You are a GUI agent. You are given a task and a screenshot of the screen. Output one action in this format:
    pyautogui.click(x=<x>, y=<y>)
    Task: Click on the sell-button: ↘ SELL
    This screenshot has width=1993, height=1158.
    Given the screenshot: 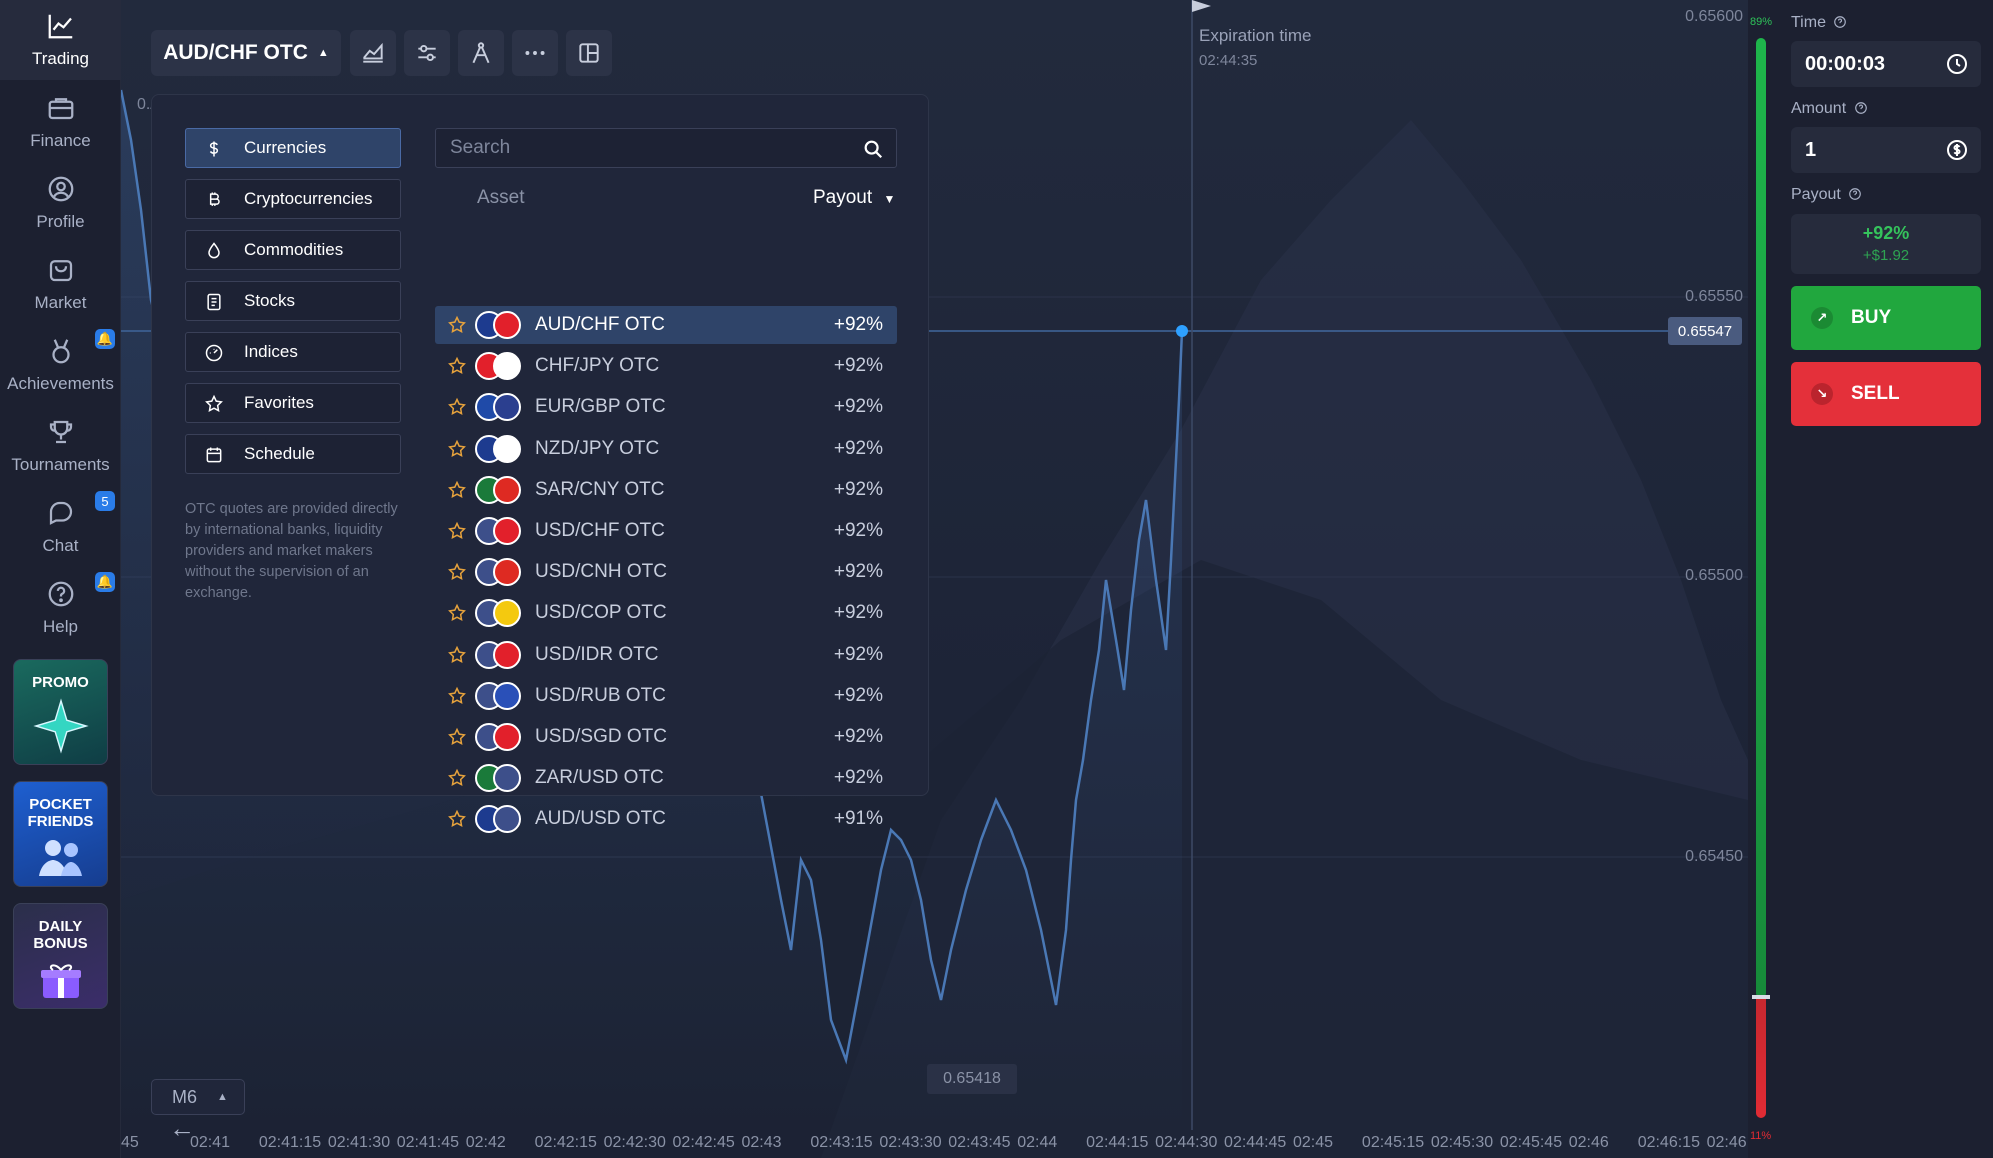 What is the action you would take?
    pyautogui.click(x=1886, y=394)
    